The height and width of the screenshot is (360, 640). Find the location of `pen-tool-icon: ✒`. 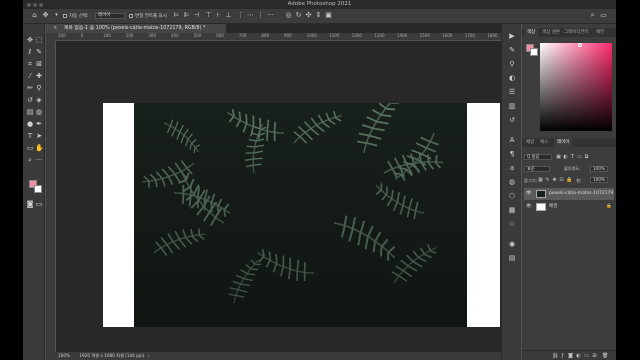

pen-tool-icon: ✒ is located at coordinates (39, 124).